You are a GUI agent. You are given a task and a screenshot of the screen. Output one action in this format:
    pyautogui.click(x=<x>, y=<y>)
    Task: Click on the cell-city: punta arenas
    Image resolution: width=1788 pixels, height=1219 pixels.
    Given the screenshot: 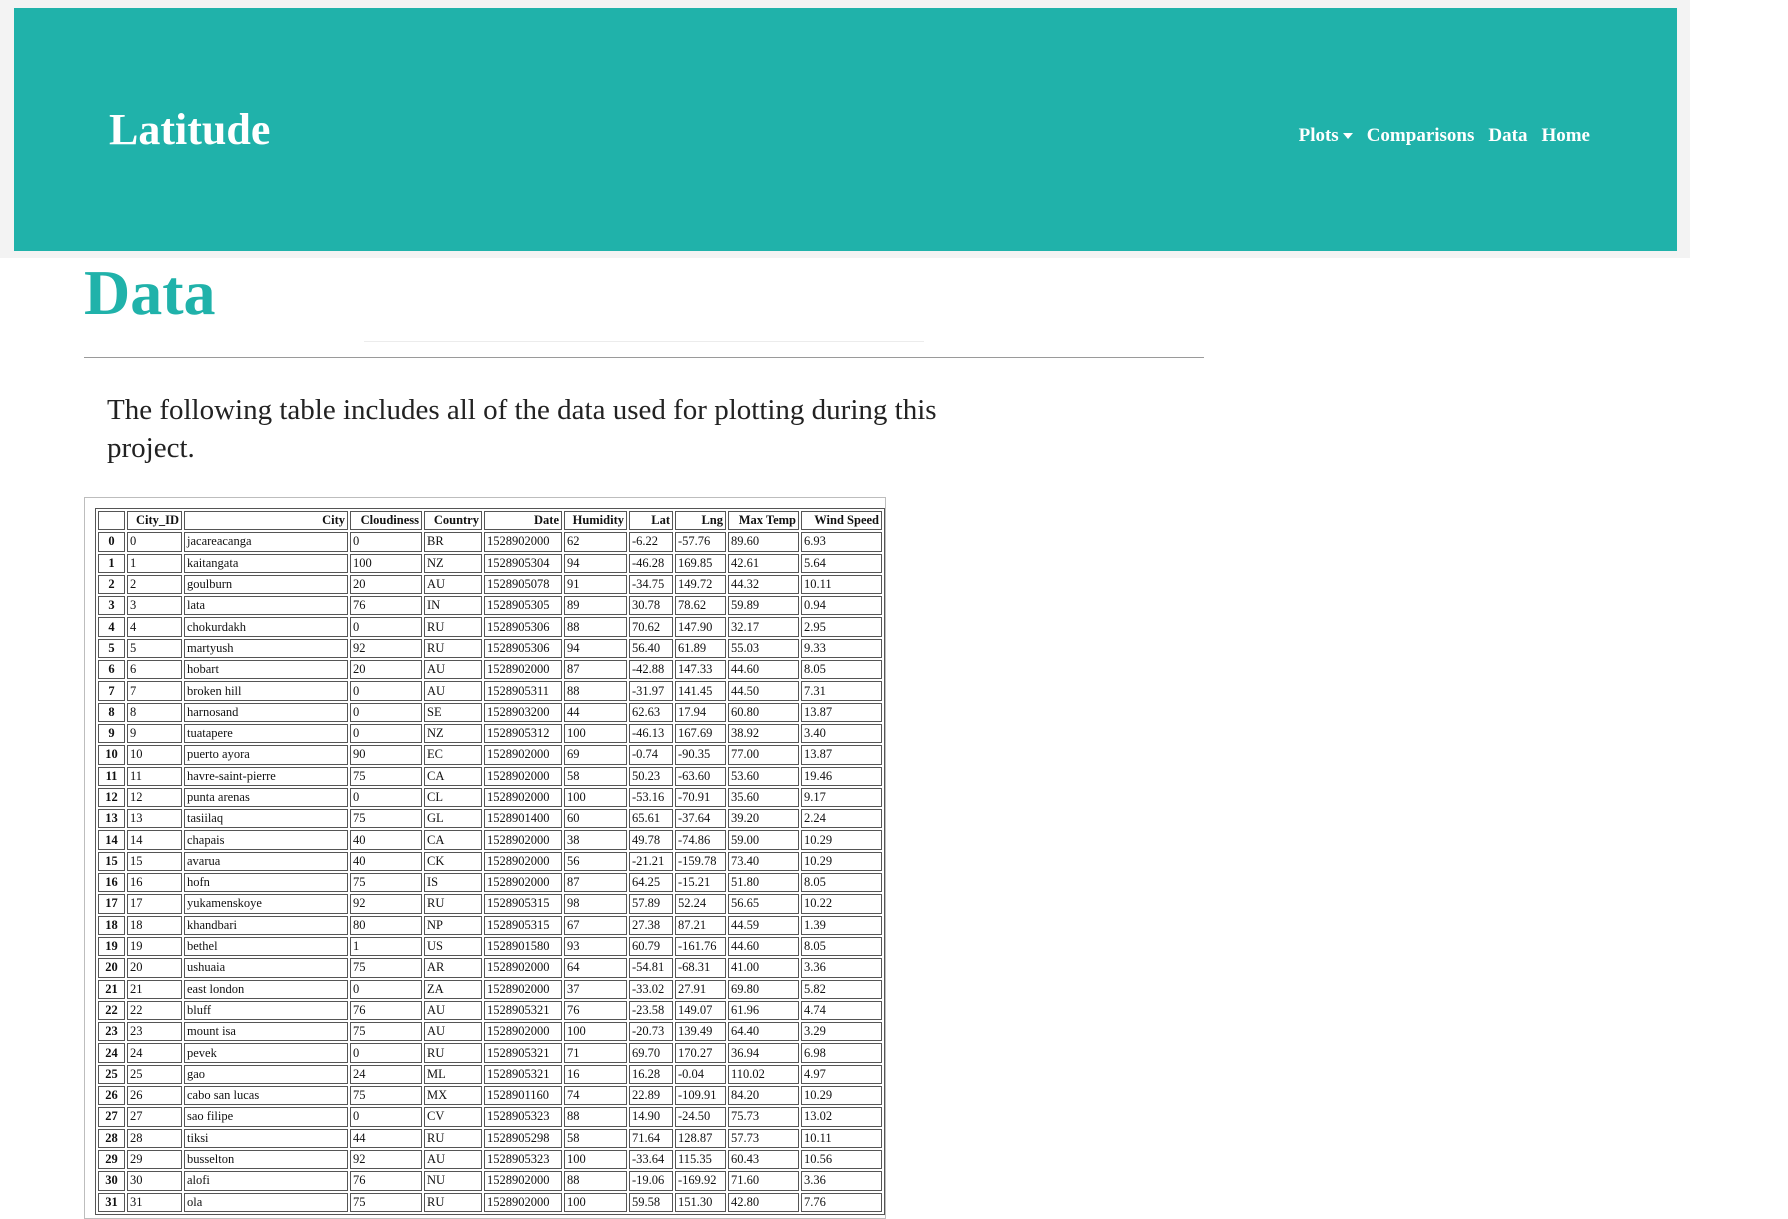 What is the action you would take?
    pyautogui.click(x=266, y=797)
    